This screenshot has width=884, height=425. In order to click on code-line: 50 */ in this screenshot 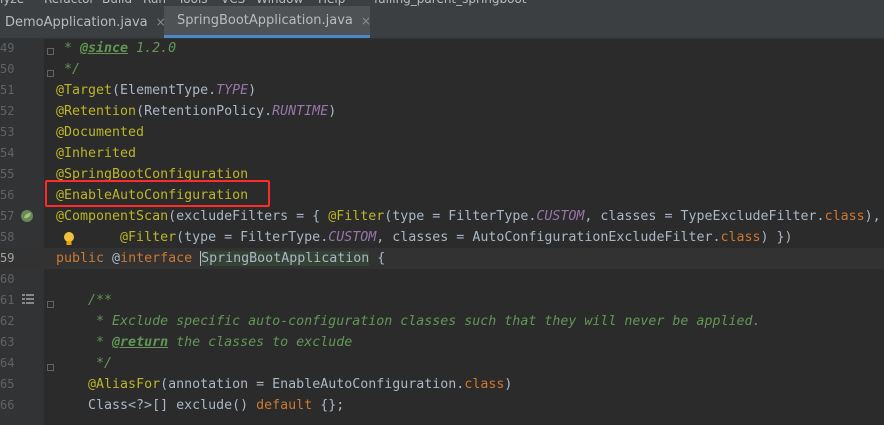, I will do `click(442, 69)`.